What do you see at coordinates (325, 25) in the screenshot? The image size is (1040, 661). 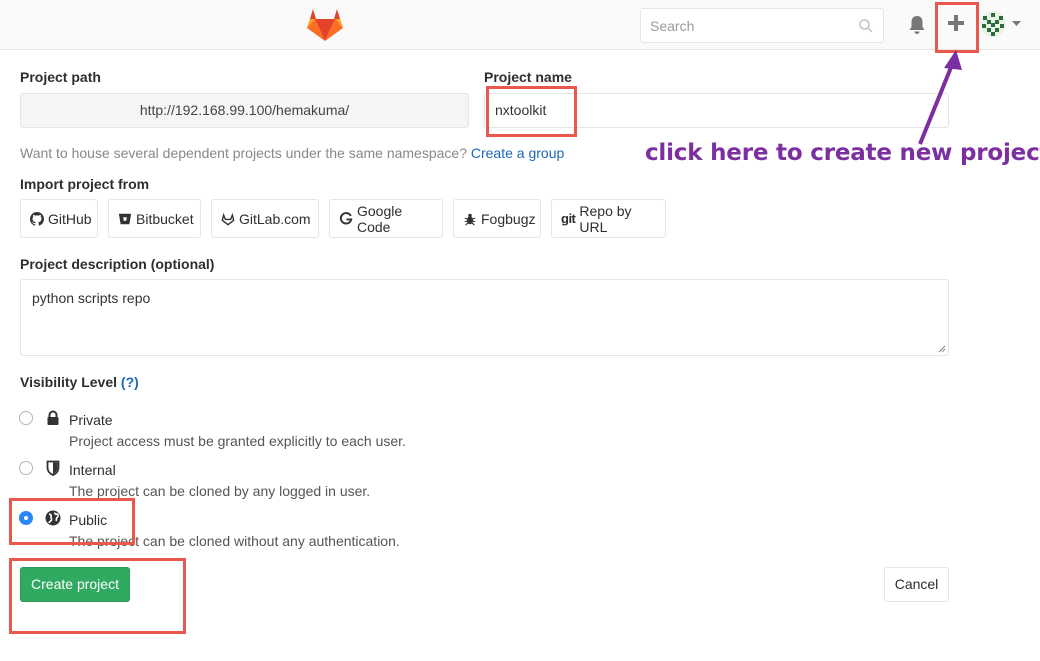 I see `gitlab-logo` at bounding box center [325, 25].